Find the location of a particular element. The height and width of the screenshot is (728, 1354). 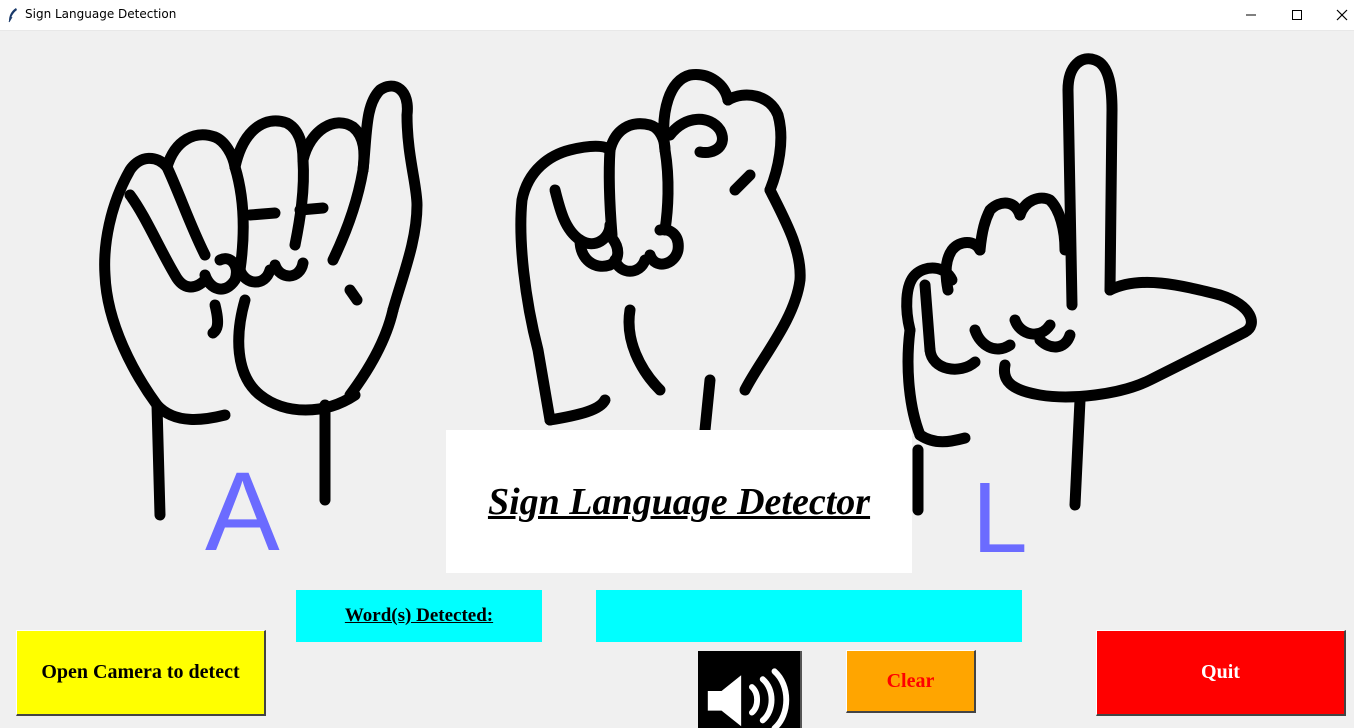

minimize-icon is located at coordinates (1251, 15).